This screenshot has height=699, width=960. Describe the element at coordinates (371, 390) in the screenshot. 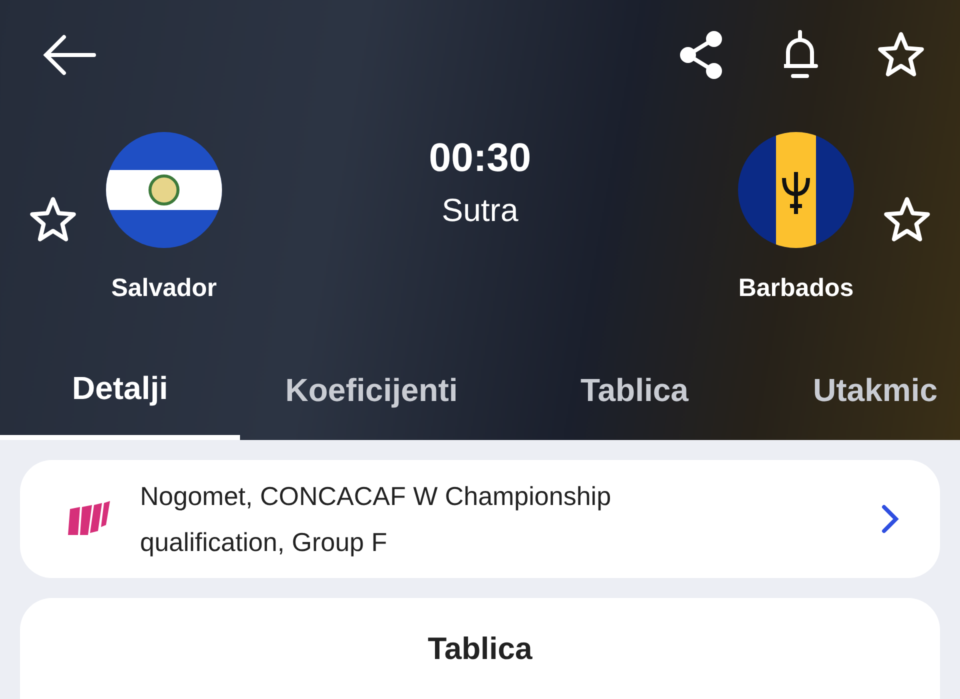

I see `tab: Koeficijenti` at that location.